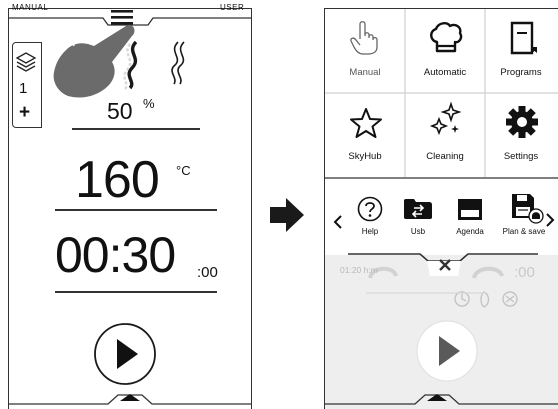 This screenshot has width=558, height=409. What do you see at coordinates (366, 123) in the screenshot?
I see `star-icon` at bounding box center [366, 123].